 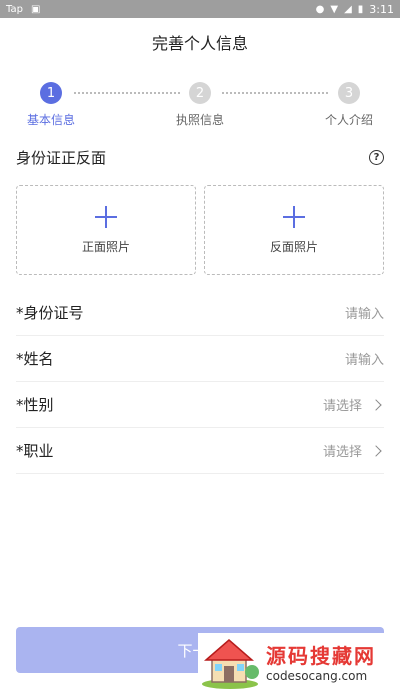 I want to click on id-front-upload: 正面照片, so click(x=106, y=230).